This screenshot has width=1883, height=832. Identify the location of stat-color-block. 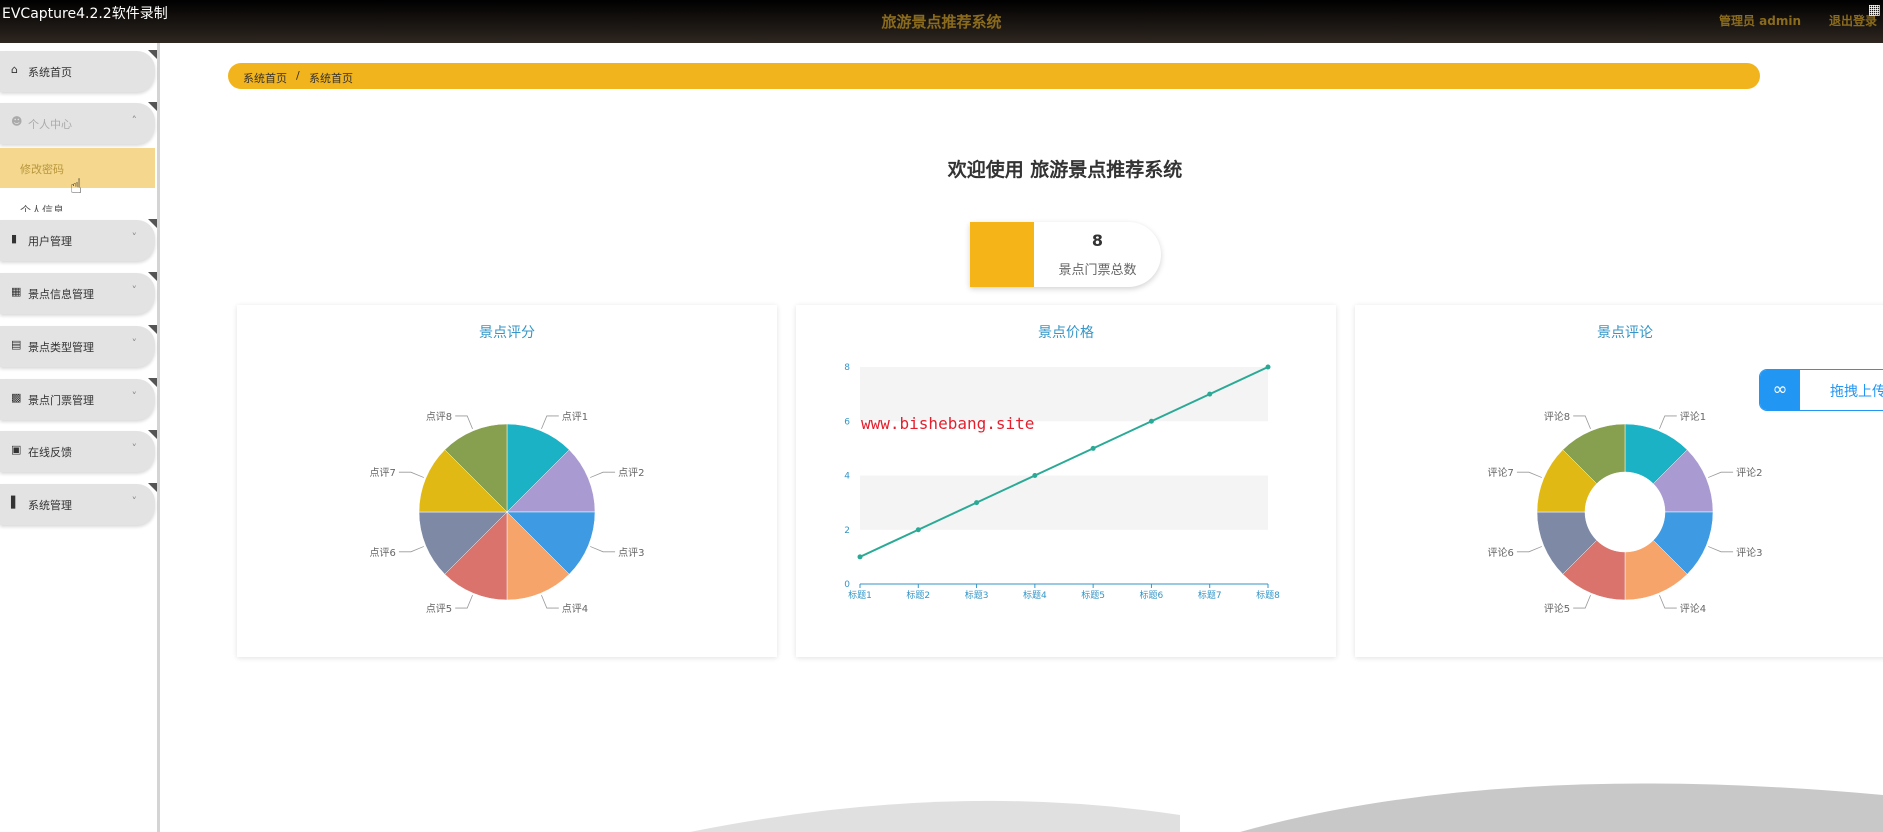
(1002, 254).